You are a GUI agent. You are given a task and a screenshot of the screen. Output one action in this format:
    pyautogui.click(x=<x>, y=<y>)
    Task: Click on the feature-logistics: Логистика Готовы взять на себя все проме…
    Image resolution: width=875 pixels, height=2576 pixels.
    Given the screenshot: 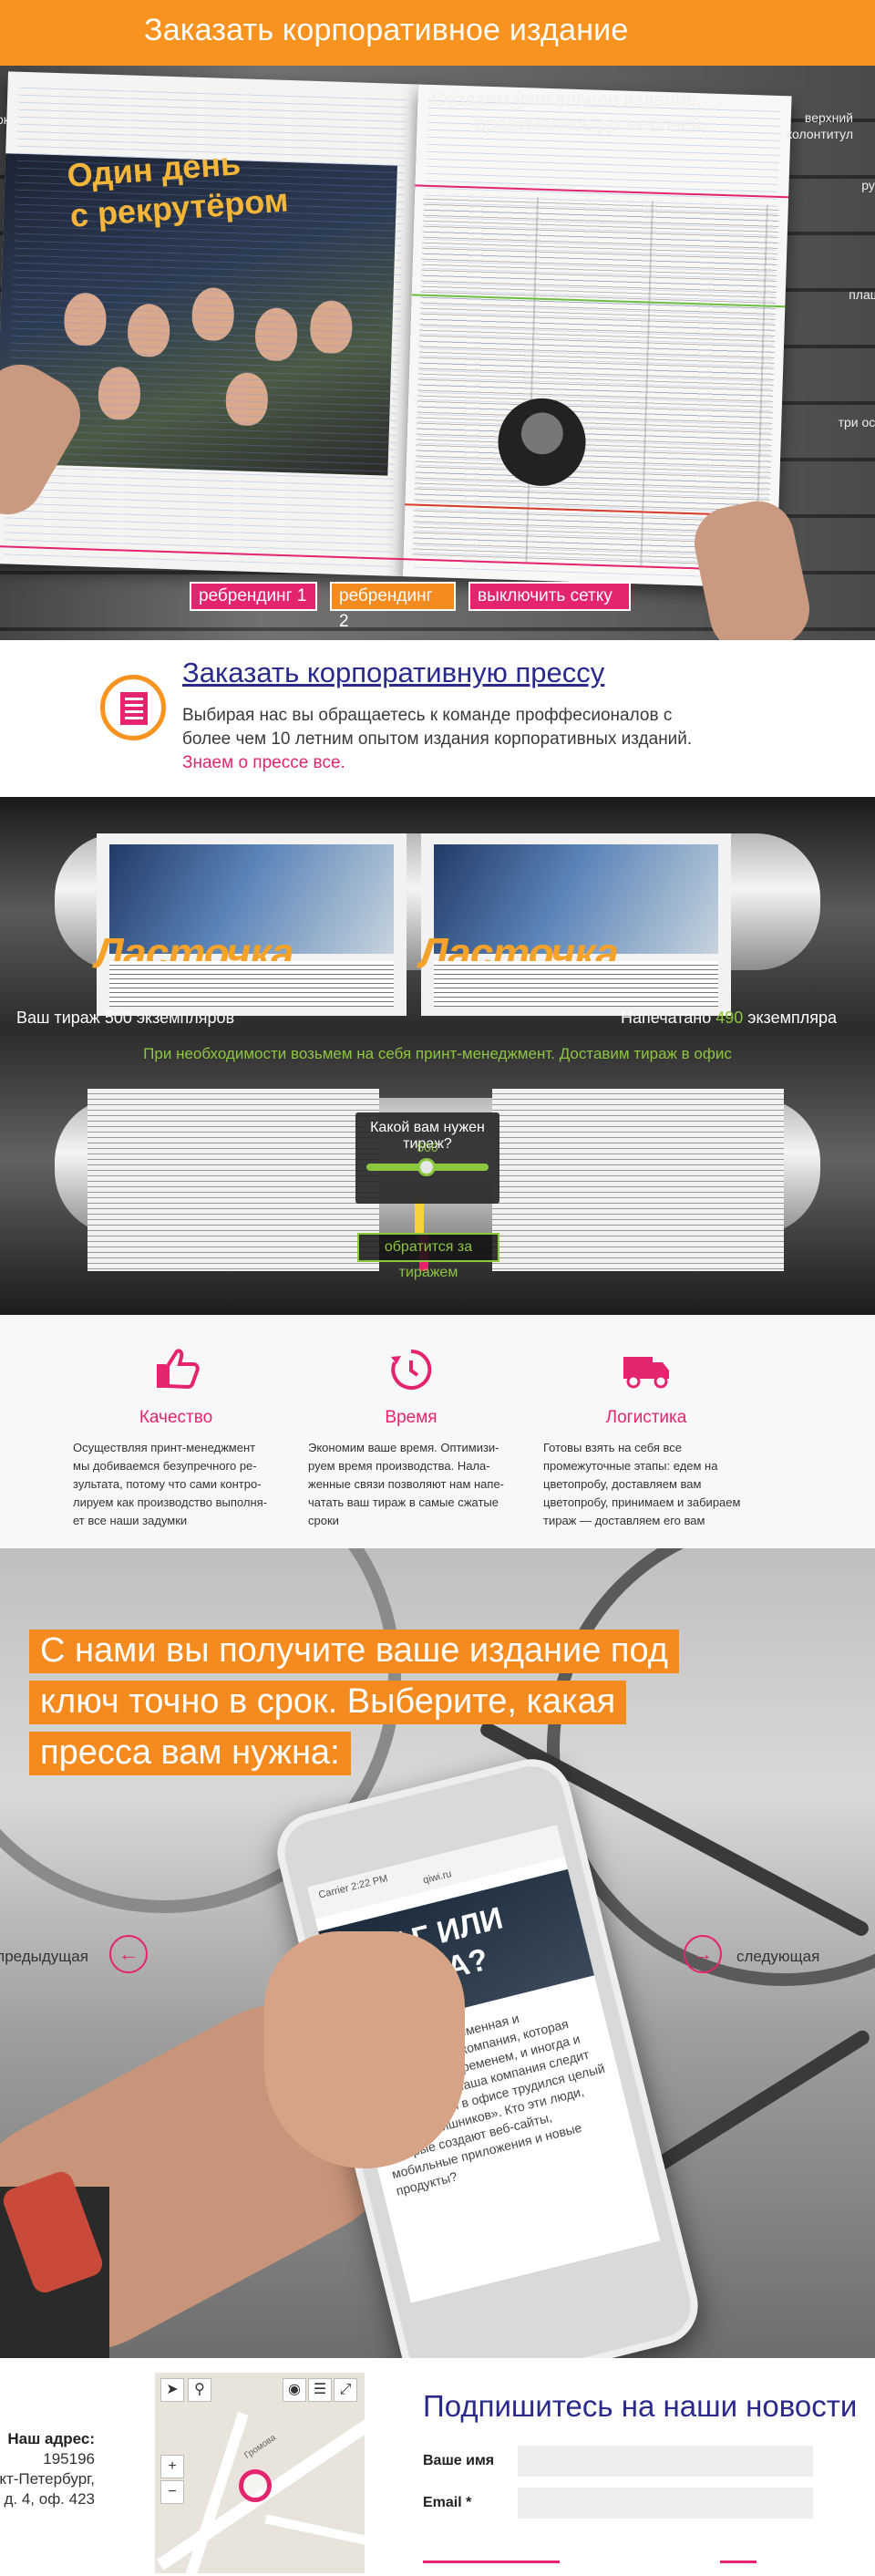 What is the action you would take?
    pyautogui.click(x=646, y=1438)
    